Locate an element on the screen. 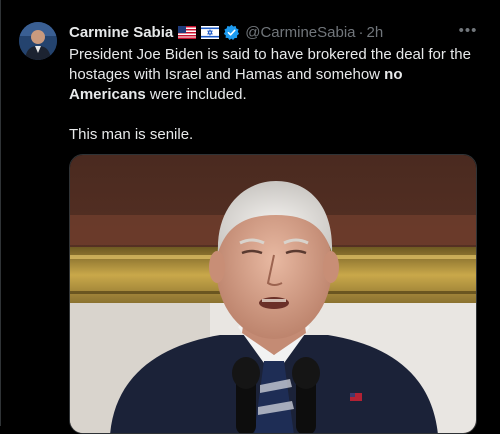 The height and width of the screenshot is (434, 500). tweet-text-part: were included. is located at coordinates (196, 94).